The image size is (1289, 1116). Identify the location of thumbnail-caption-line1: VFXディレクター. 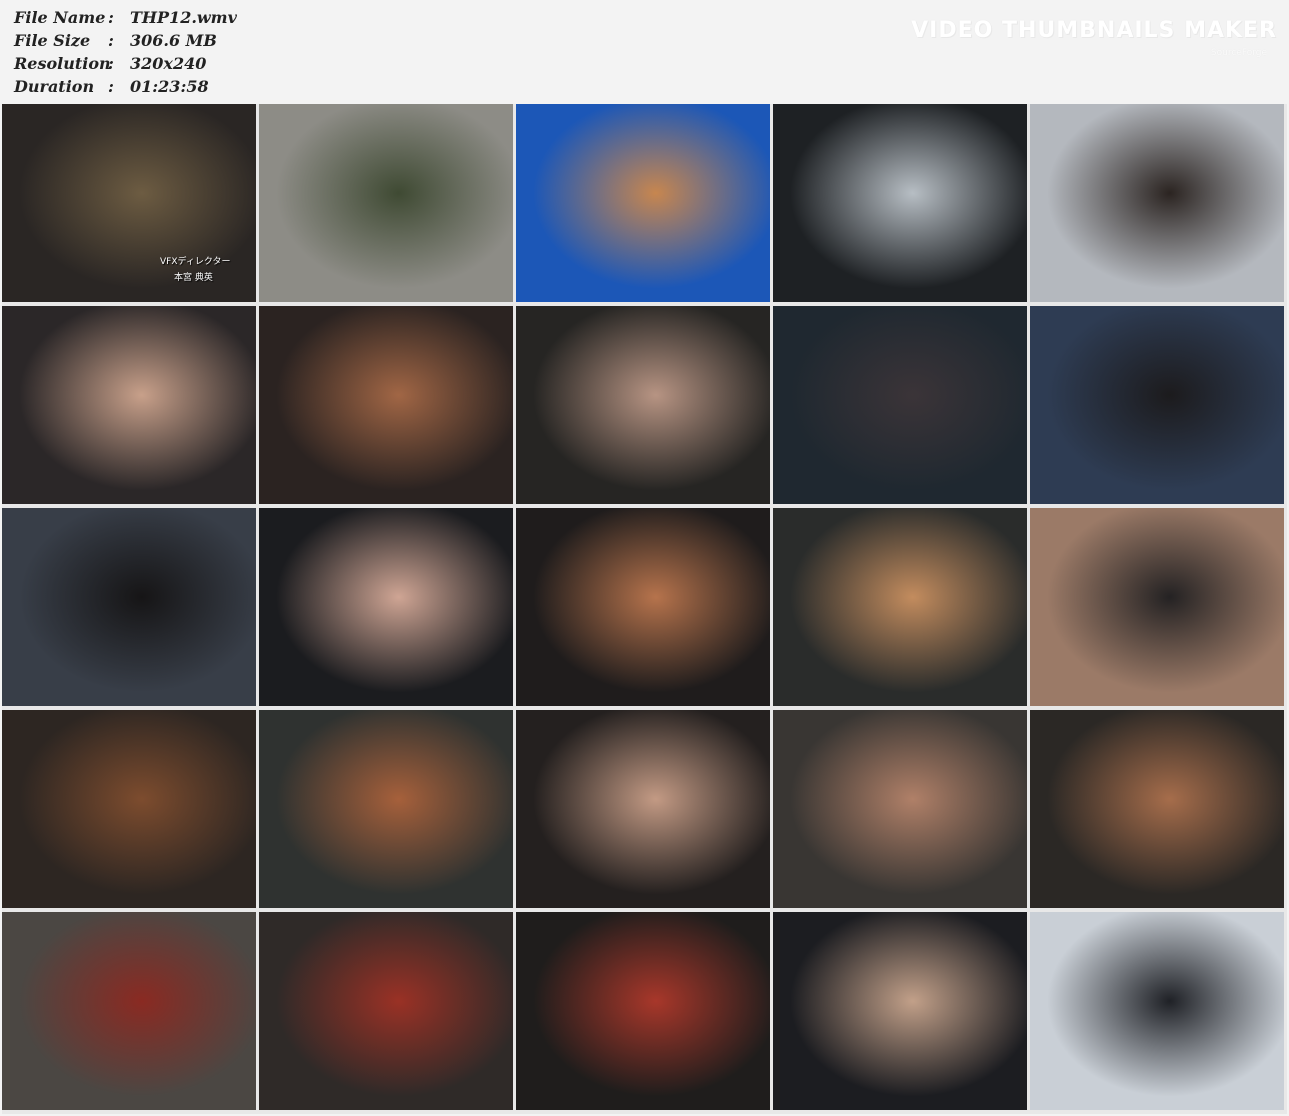
(195, 262).